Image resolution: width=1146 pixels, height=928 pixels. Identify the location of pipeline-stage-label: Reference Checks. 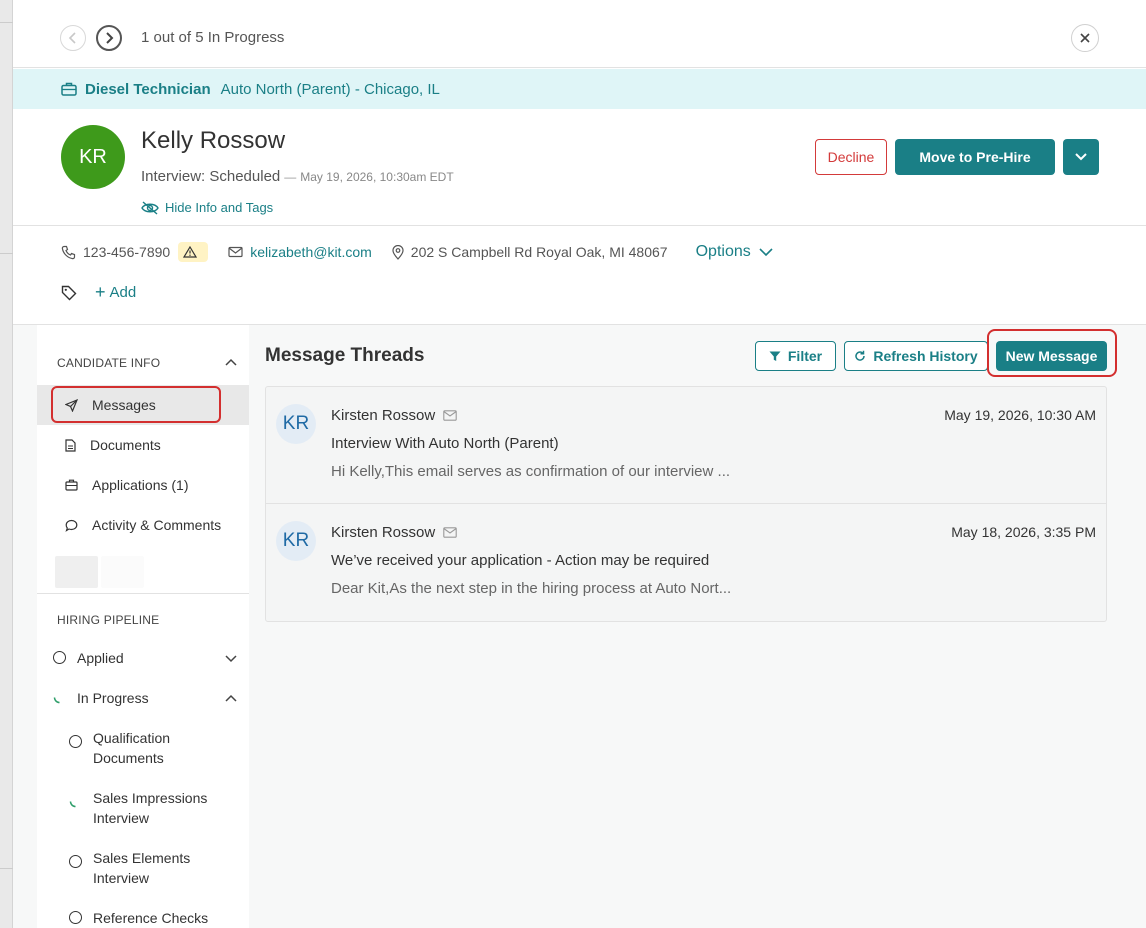
(151, 918).